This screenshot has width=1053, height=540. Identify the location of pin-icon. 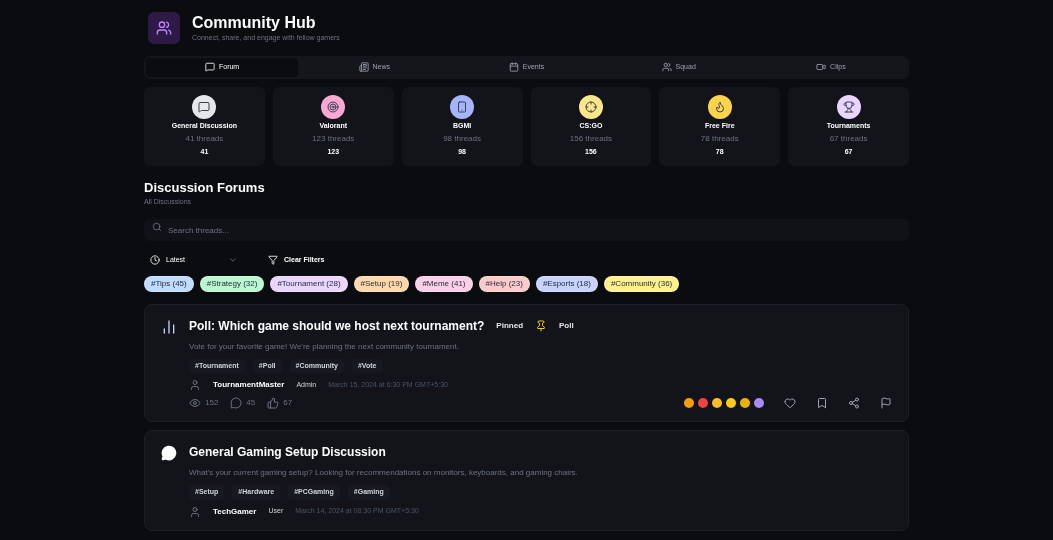
(541, 325).